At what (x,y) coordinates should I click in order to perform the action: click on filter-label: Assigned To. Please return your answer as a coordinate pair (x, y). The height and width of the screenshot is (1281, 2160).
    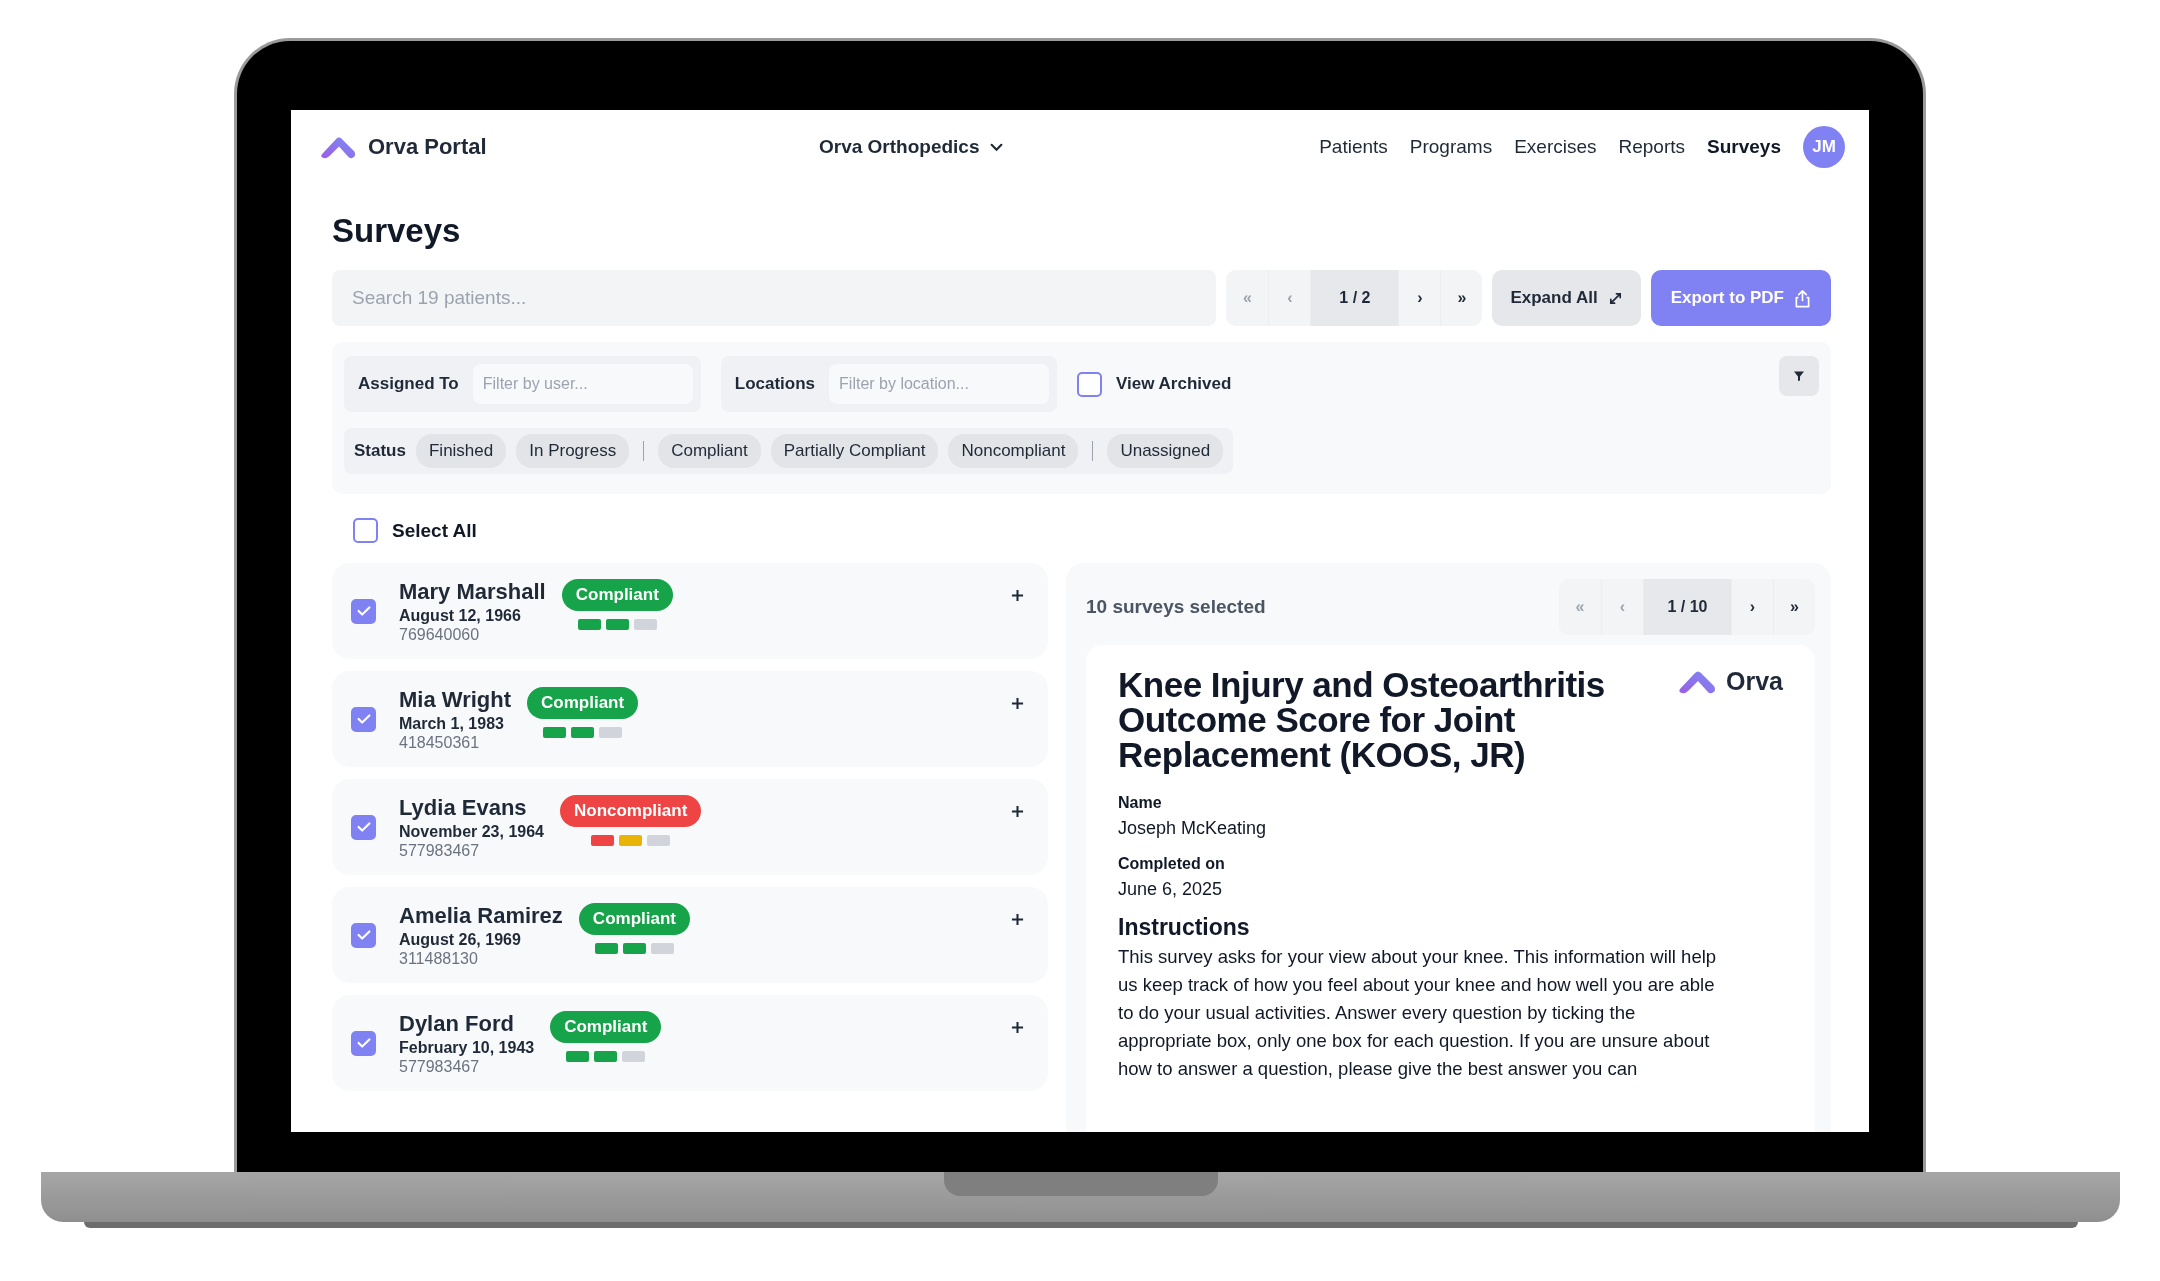
    Looking at the image, I should click on (408, 384).